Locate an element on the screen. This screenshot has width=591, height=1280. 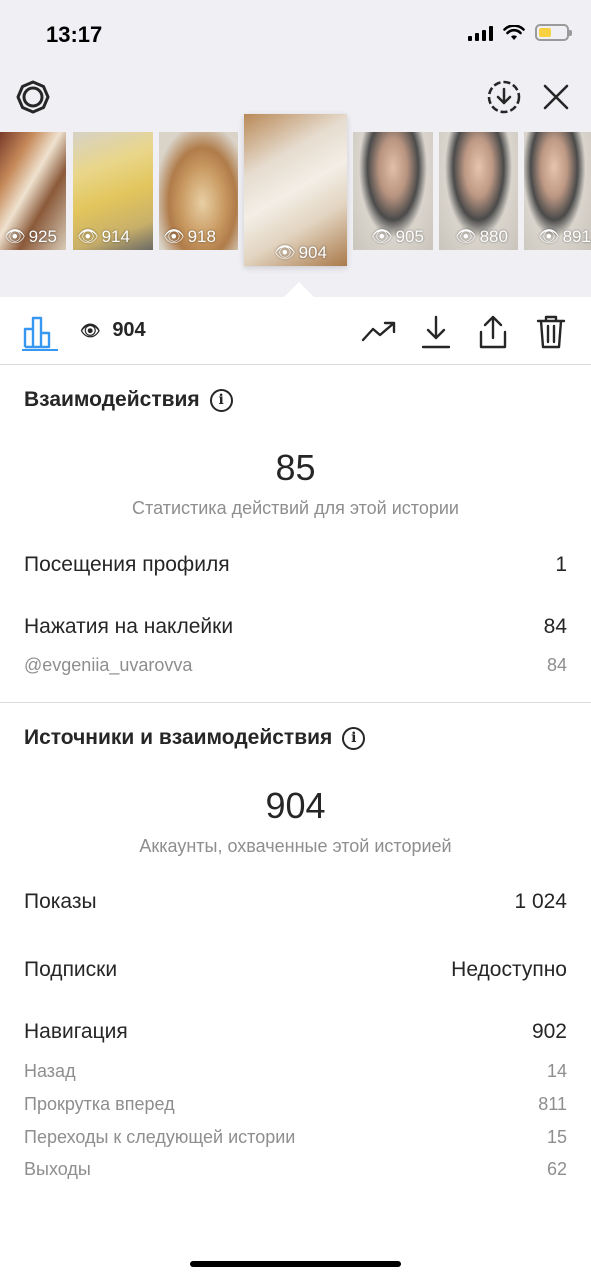
promote-button is located at coordinates (379, 332).